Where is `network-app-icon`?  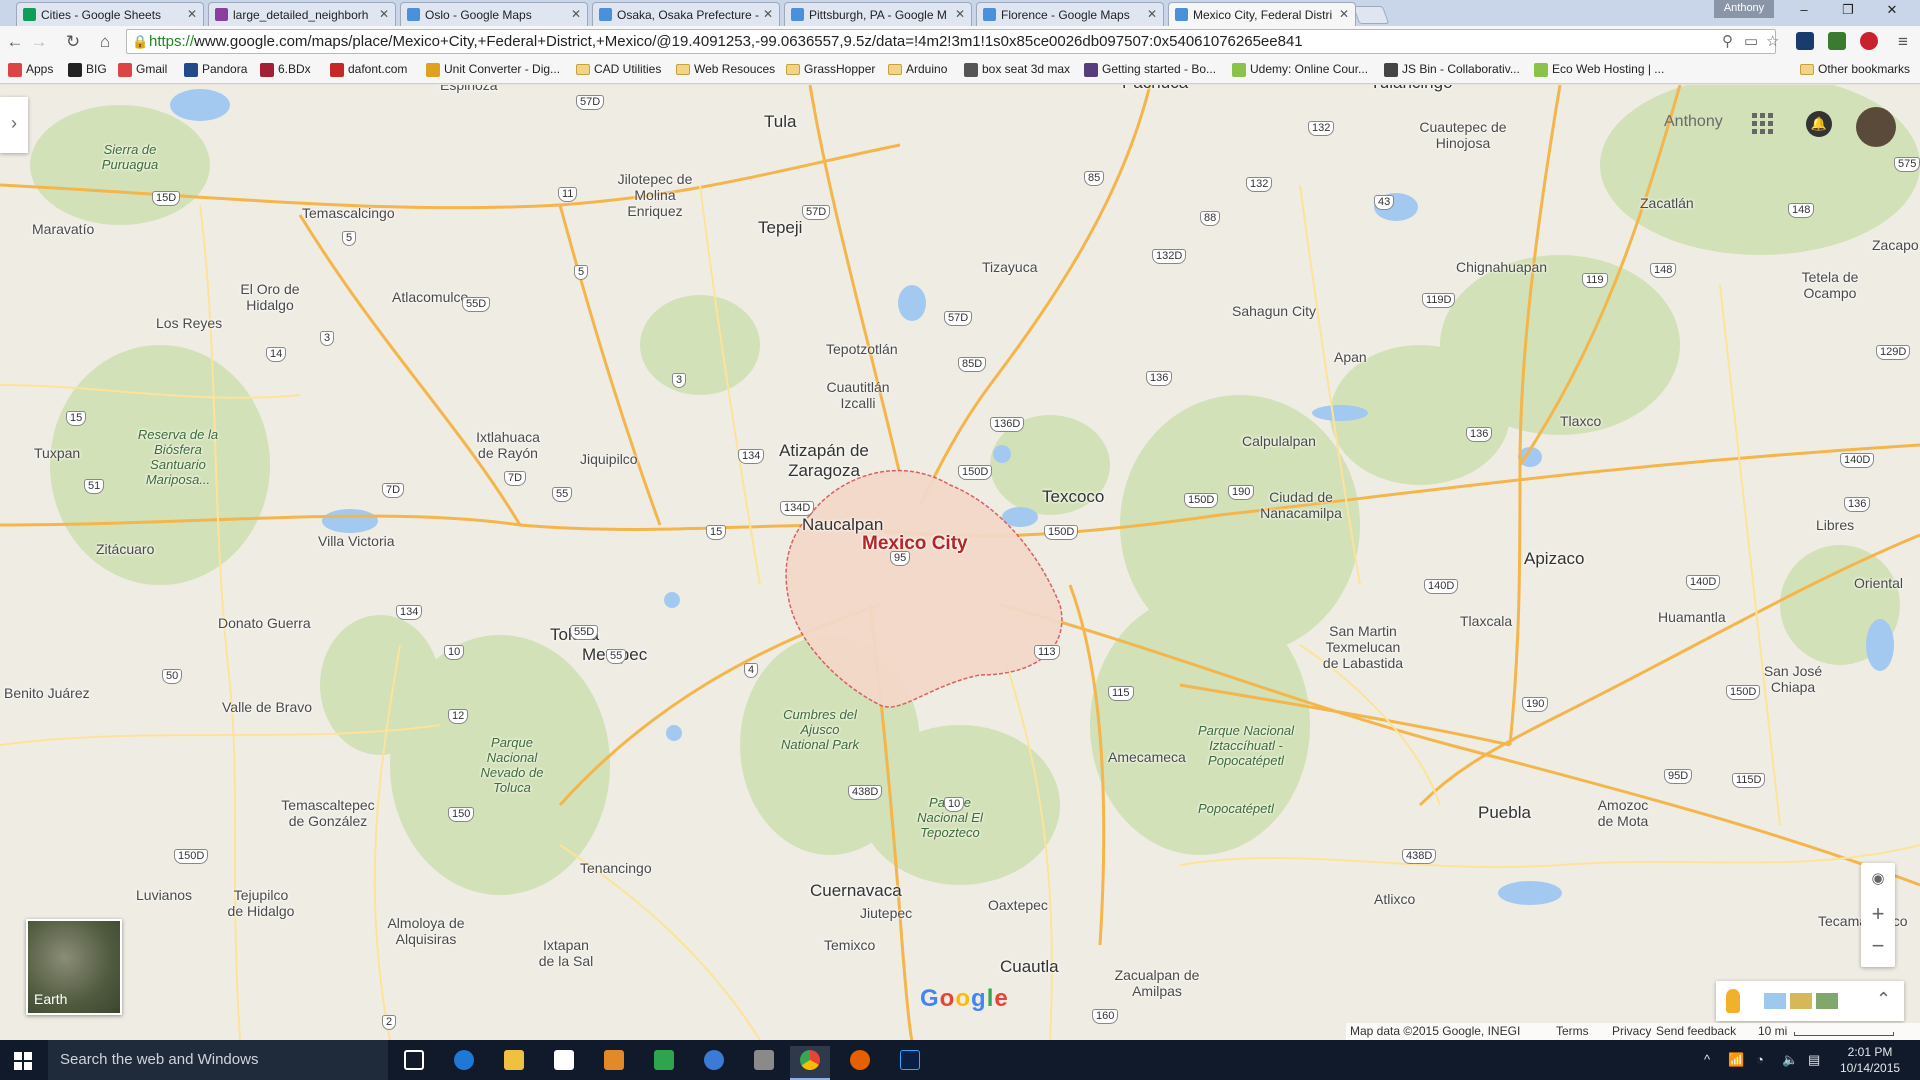 network-app-icon is located at coordinates (714, 1063).